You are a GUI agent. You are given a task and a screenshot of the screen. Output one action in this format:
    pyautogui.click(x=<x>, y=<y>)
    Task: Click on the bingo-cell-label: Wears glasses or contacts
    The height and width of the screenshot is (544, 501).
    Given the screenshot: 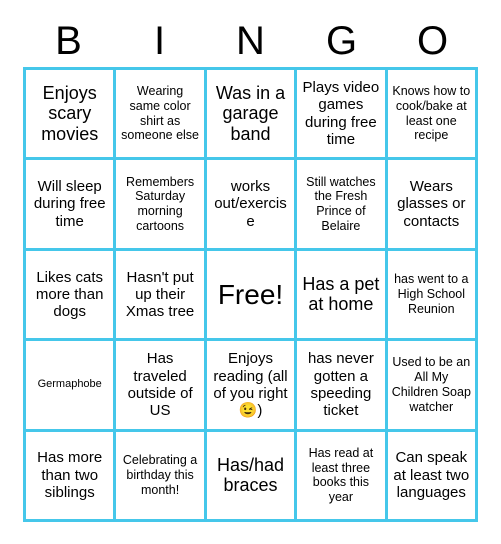 What is the action you would take?
    pyautogui.click(x=431, y=204)
    